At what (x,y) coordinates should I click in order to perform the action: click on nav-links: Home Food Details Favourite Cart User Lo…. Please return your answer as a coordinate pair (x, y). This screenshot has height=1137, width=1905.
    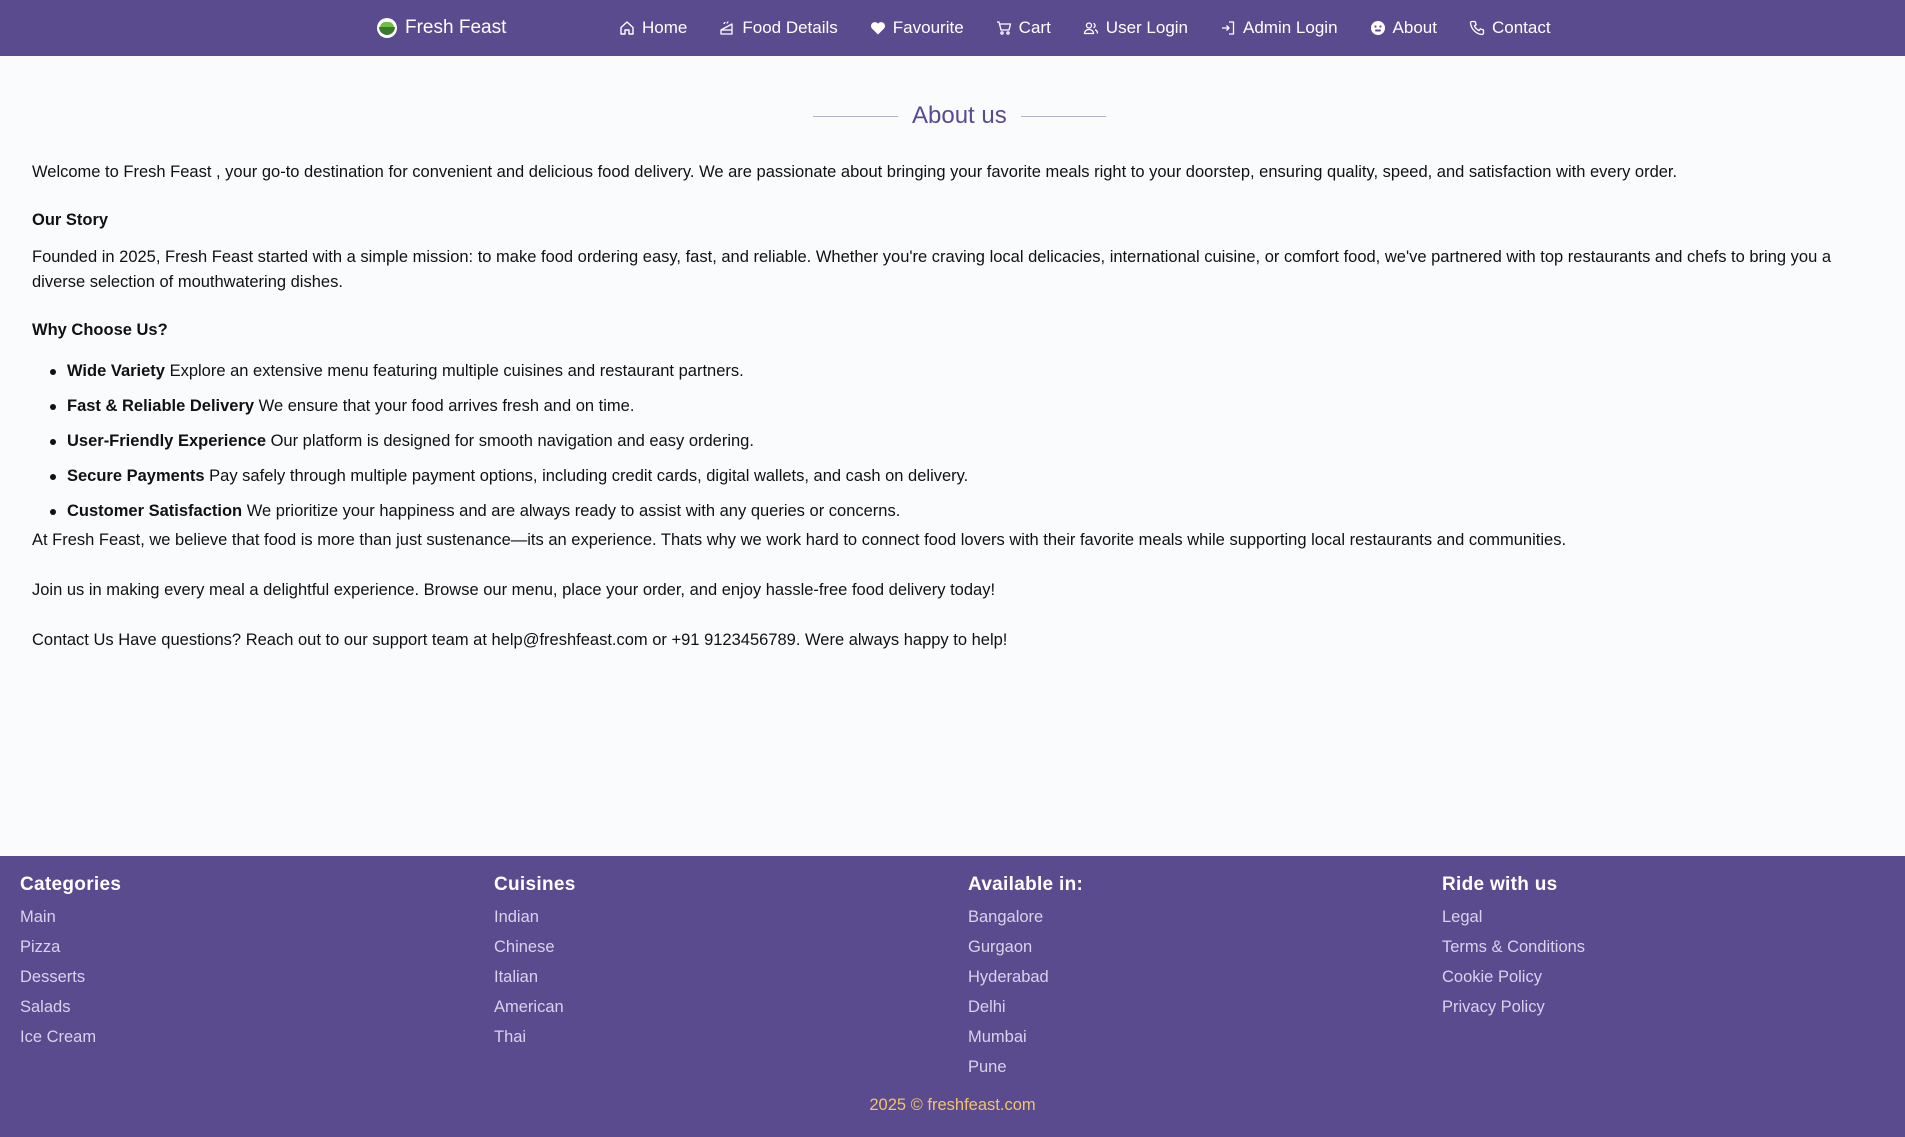
    Looking at the image, I should click on (1085, 28).